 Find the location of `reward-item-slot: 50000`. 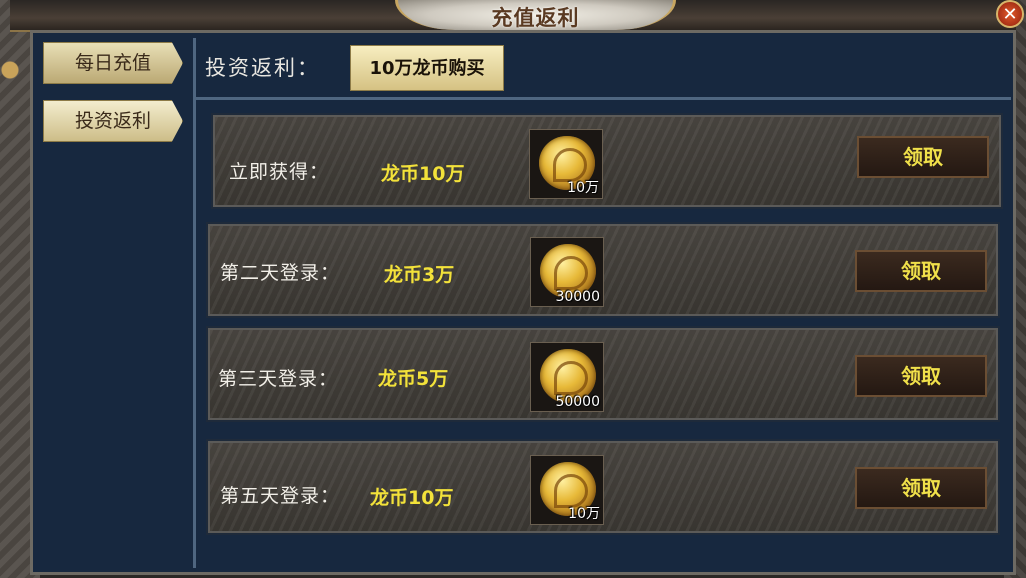

reward-item-slot: 50000 is located at coordinates (567, 377).